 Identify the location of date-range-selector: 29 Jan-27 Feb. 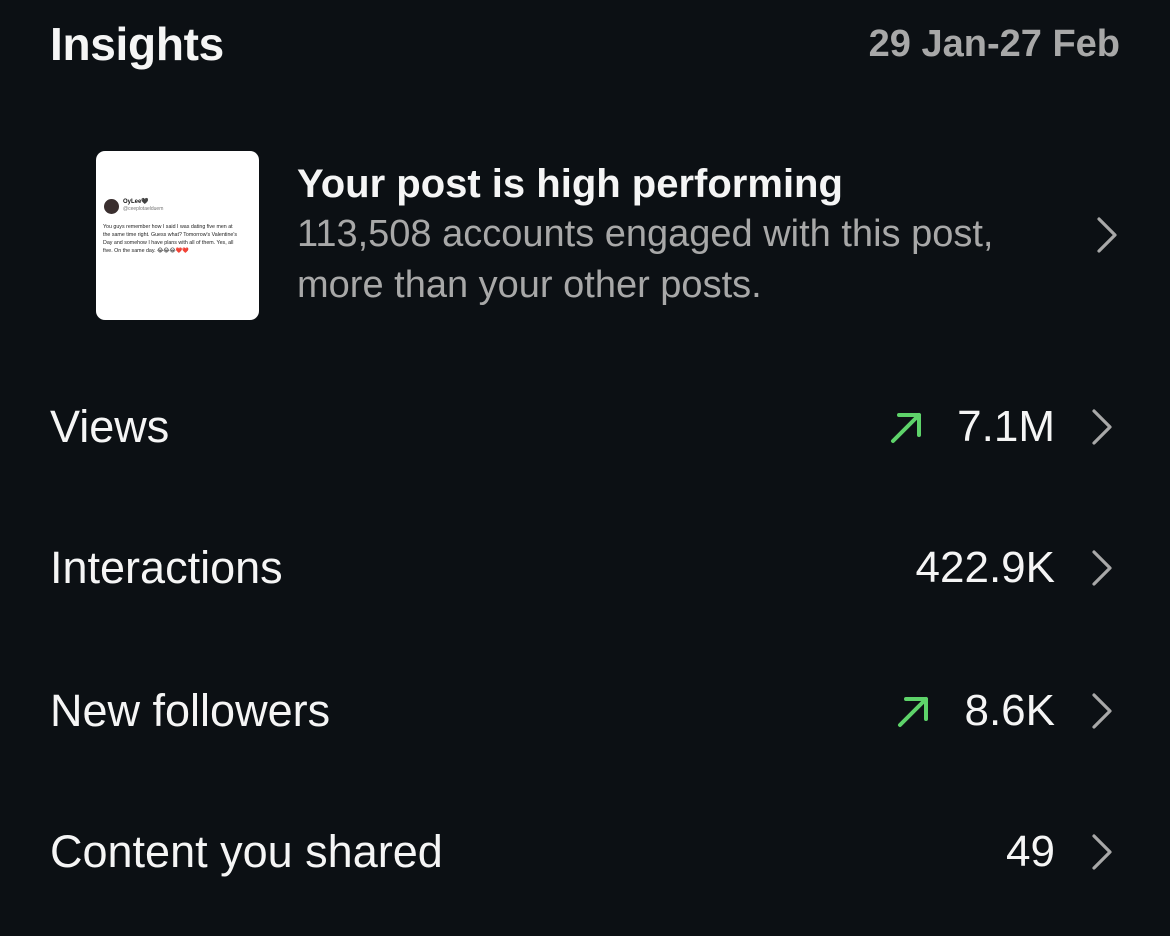
(994, 44).